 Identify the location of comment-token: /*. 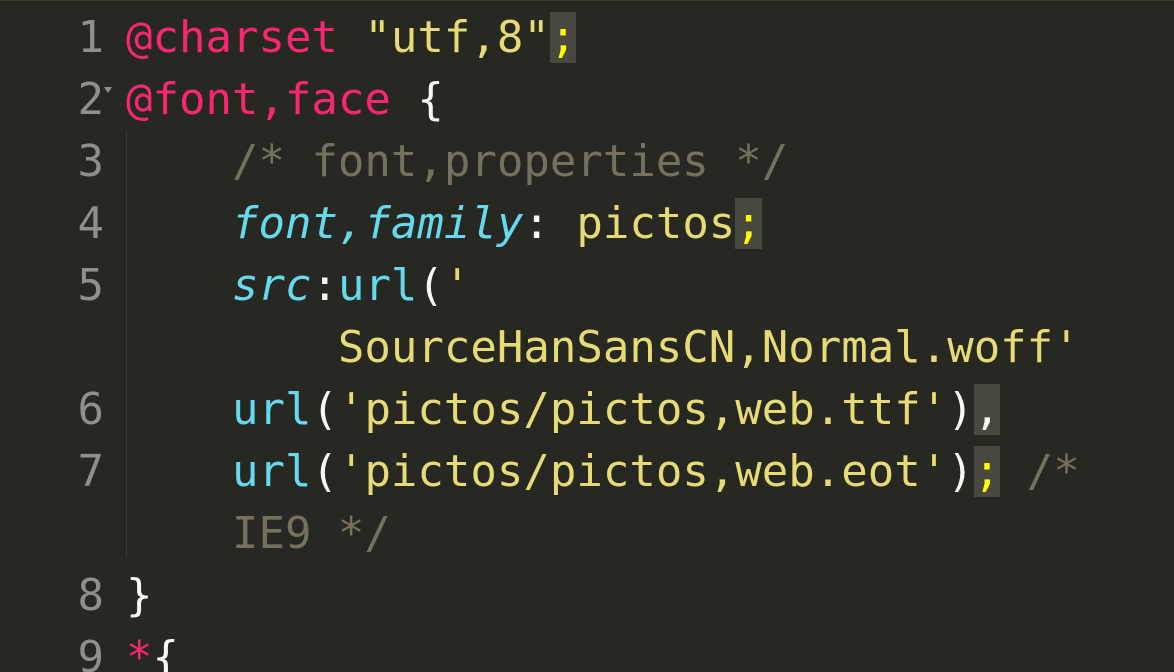
(1053, 471).